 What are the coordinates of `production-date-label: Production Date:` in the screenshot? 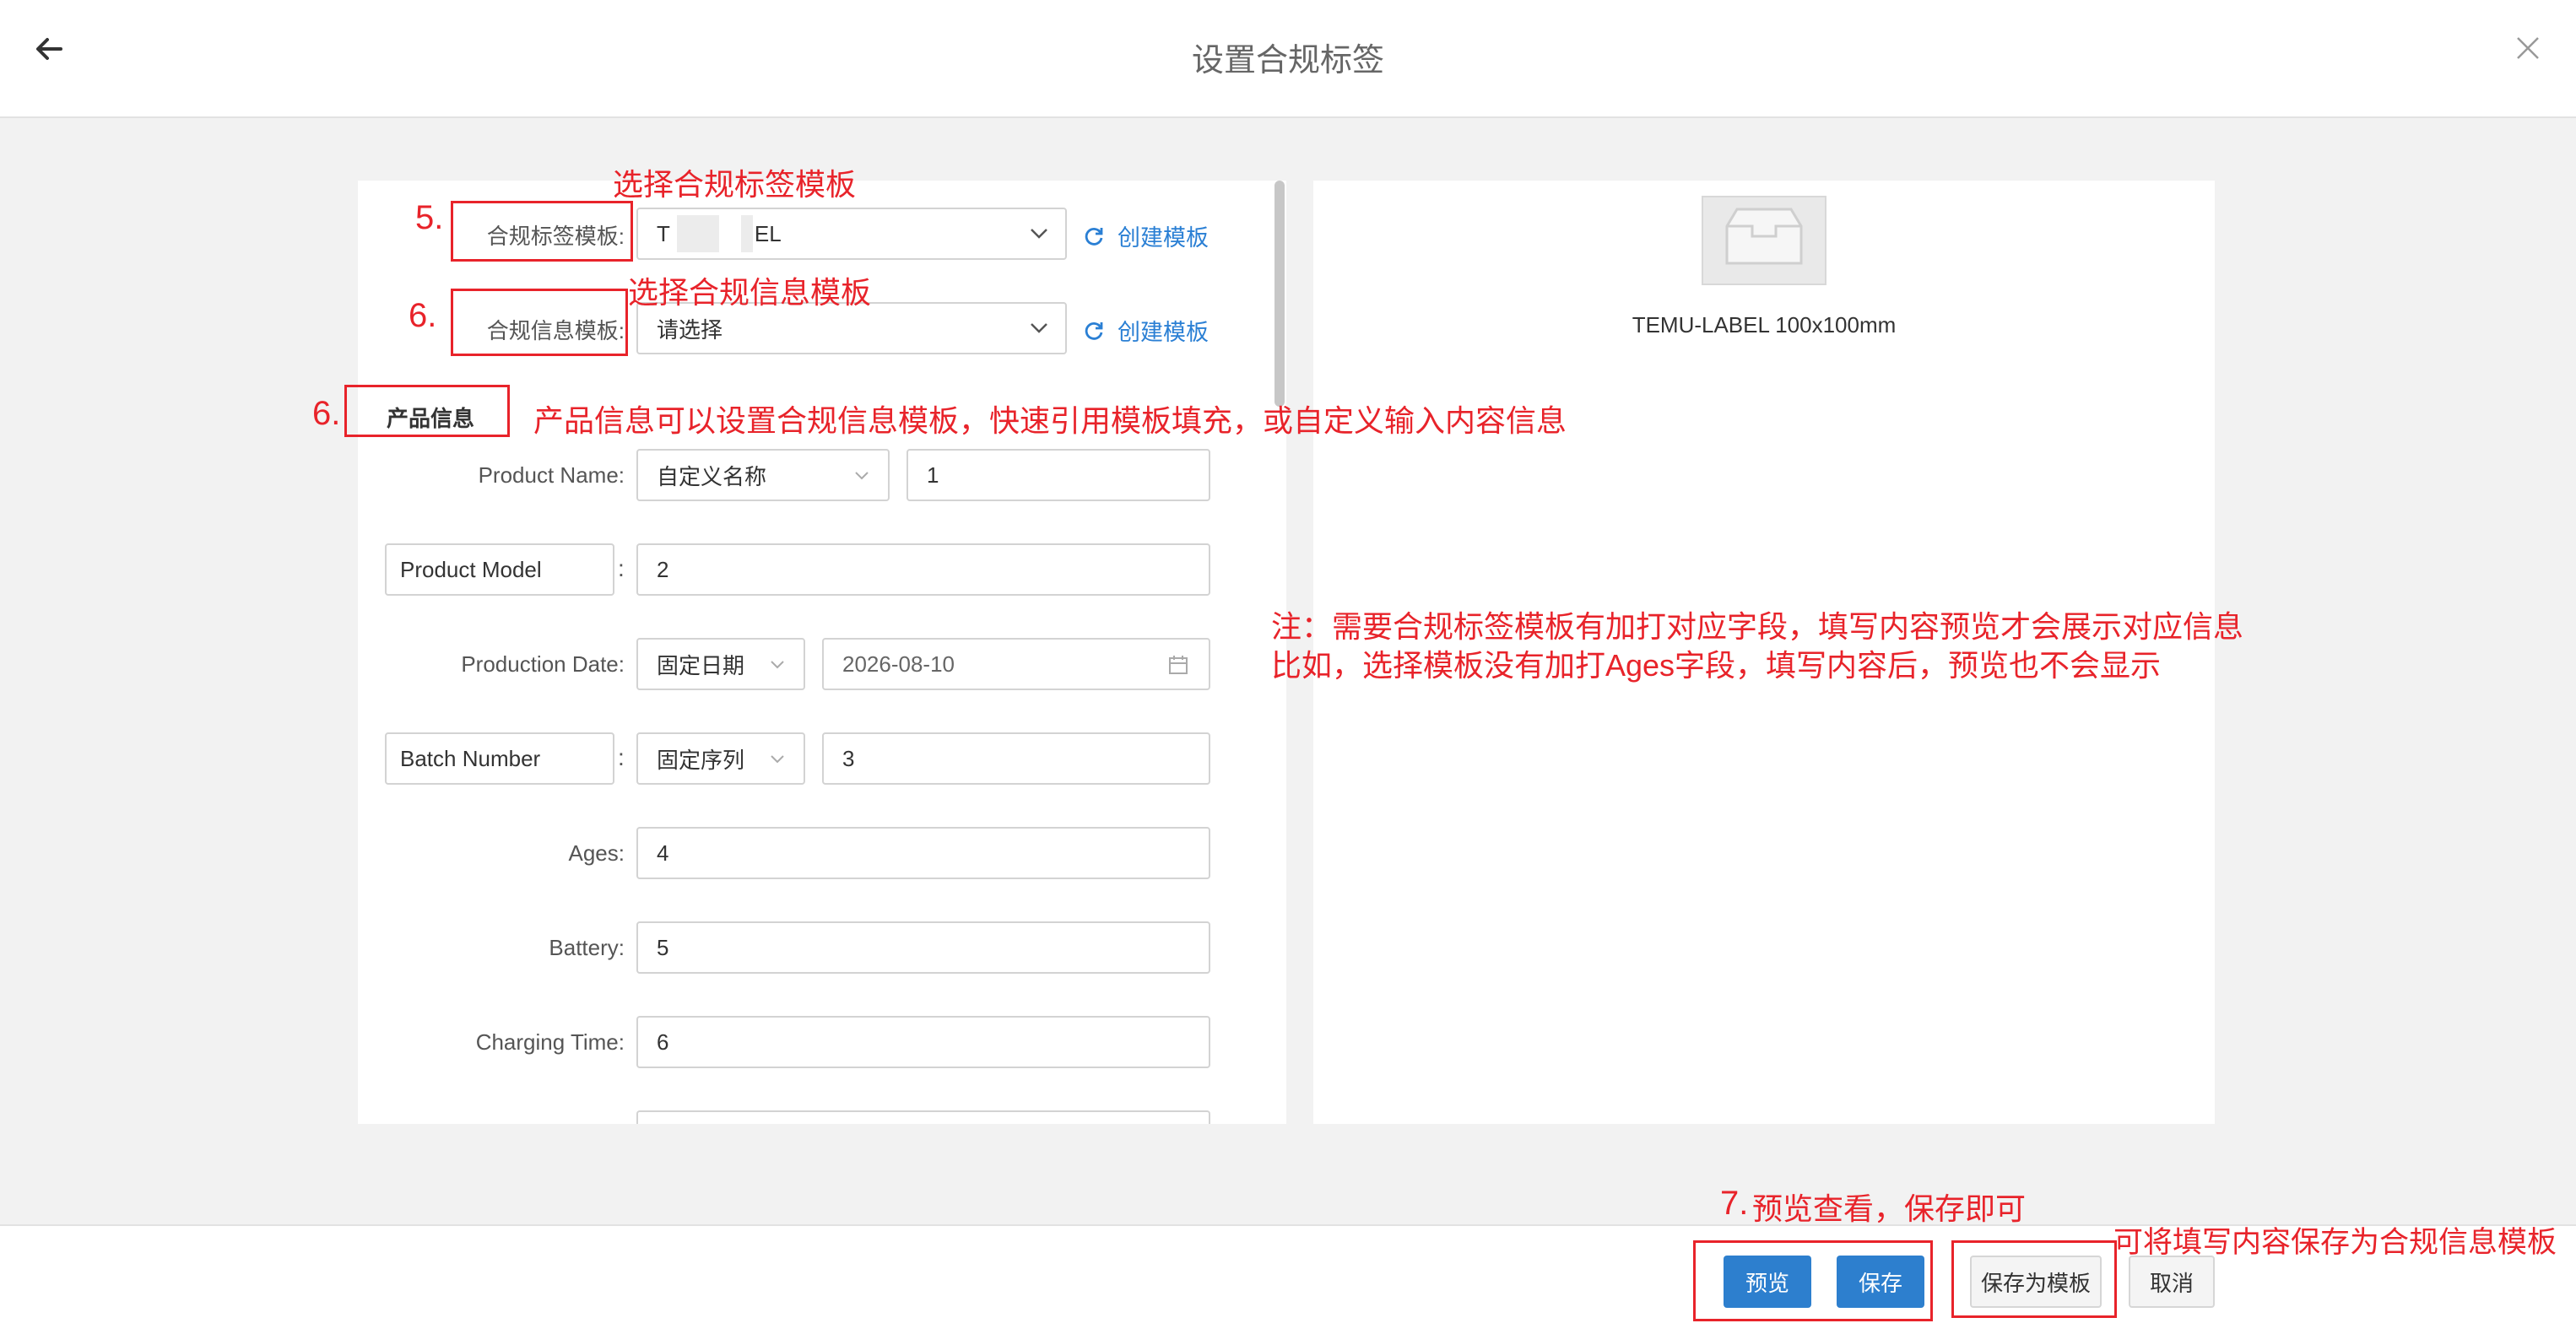 It's located at (543, 664).